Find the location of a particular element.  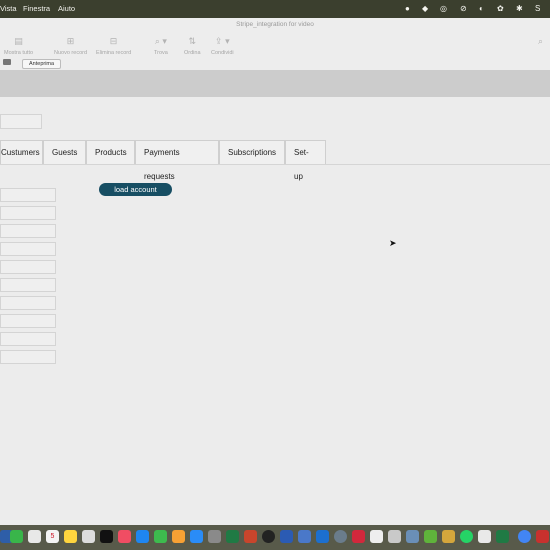

delete-record-icon: ⊟ is located at coordinates (113, 41).